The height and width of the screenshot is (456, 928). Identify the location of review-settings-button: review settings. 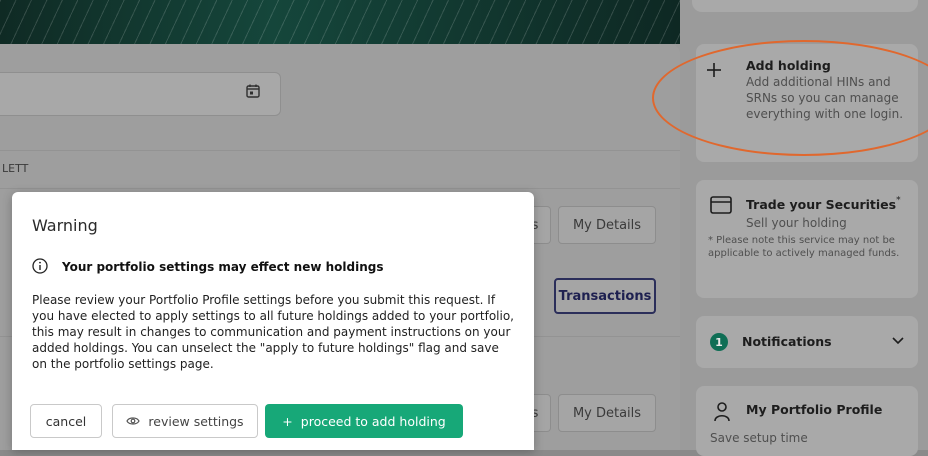
(185, 421).